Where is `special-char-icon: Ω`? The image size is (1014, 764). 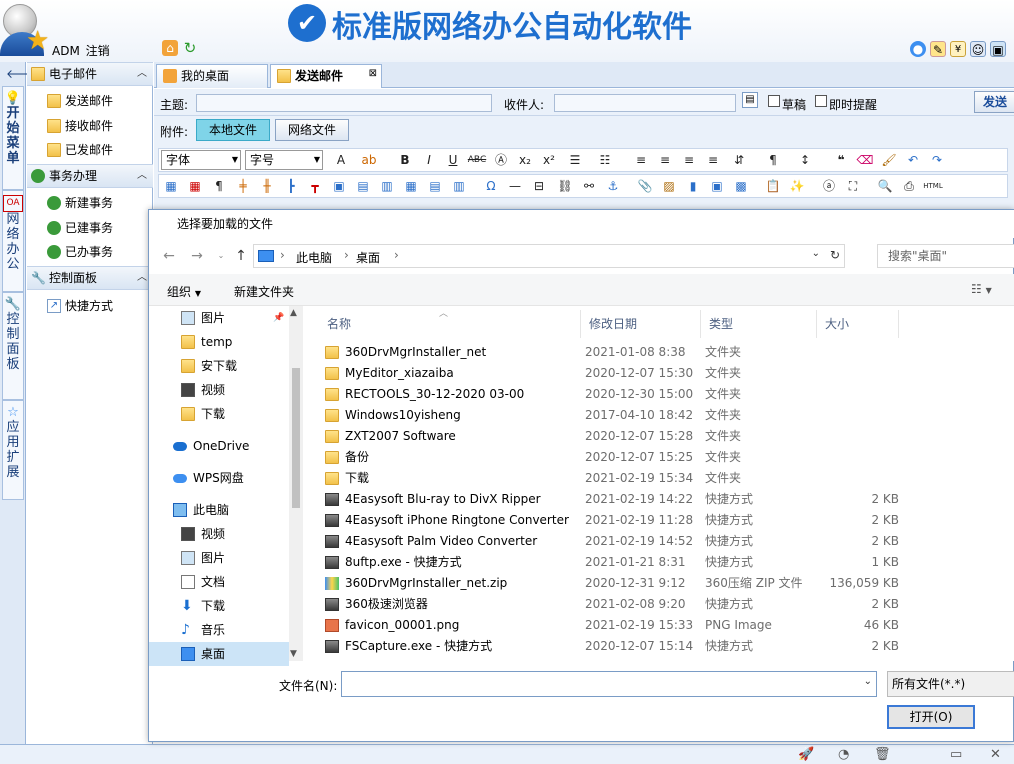
special-char-icon: Ω is located at coordinates (491, 186).